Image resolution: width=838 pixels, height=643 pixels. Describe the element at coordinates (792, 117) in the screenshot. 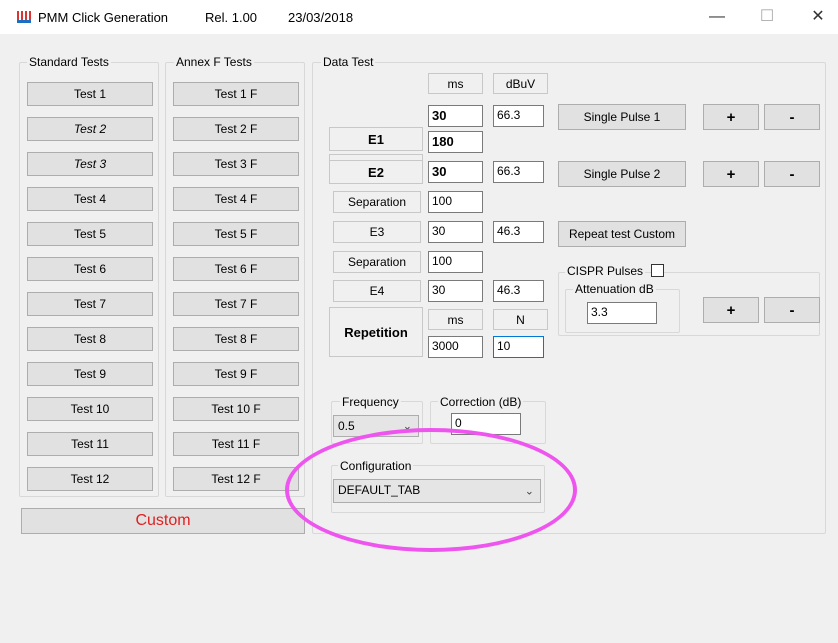

I see `pulse-1-minus-button: -` at that location.